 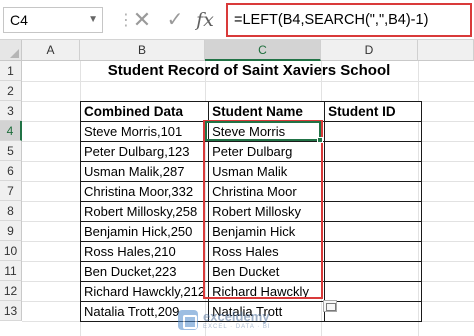 I want to click on row-header-12: 12, so click(x=11, y=291).